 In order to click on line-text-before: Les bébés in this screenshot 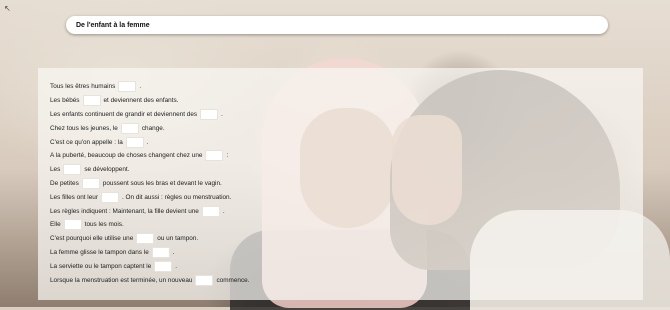, I will do `click(65, 101)`.